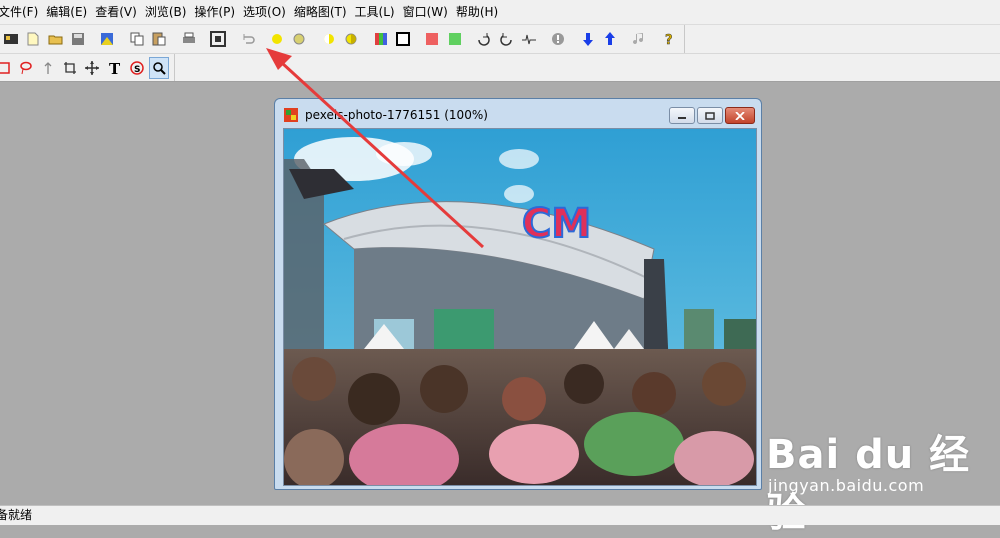 The width and height of the screenshot is (1000, 538). I want to click on baidu-watermark: Bai du 经验 jingyan.baidu.com, so click(882, 475).